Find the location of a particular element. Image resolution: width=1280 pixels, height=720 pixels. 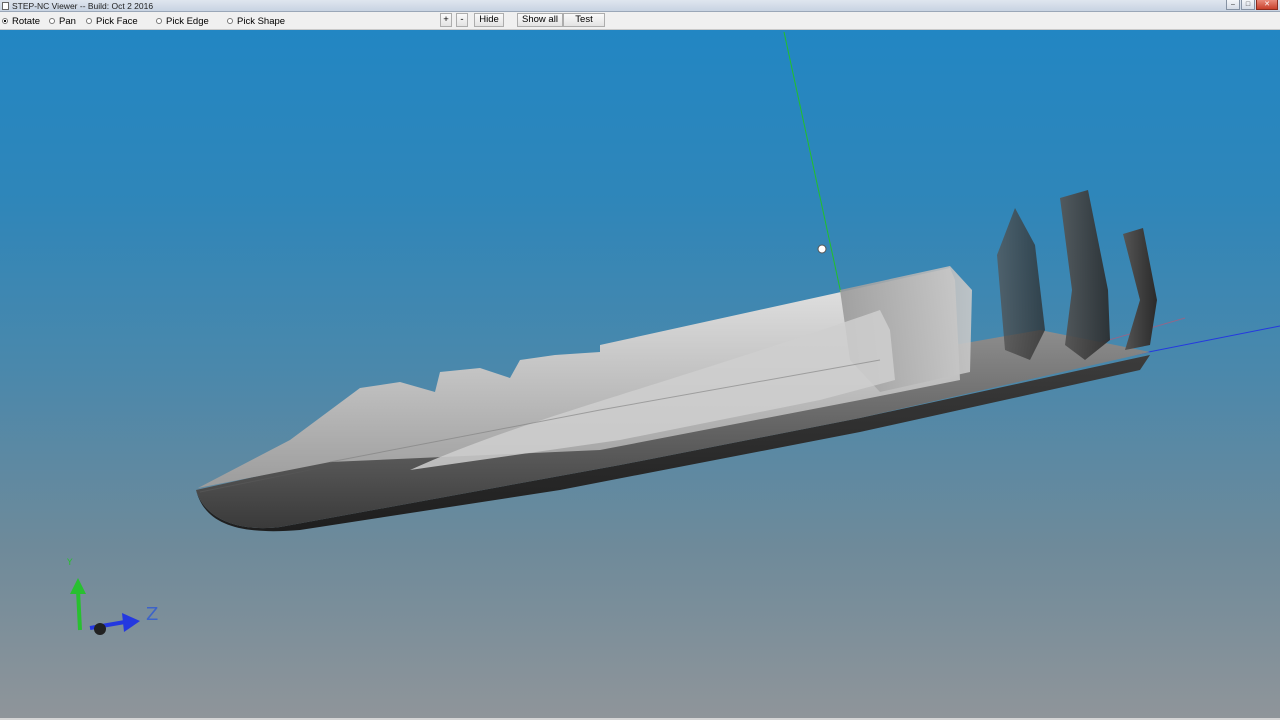

mode-pan-radio: Pan is located at coordinates (62, 21).